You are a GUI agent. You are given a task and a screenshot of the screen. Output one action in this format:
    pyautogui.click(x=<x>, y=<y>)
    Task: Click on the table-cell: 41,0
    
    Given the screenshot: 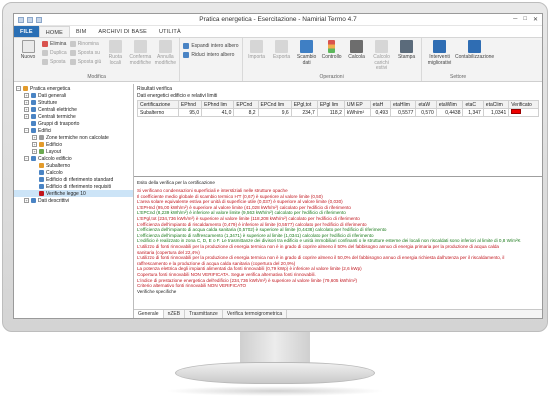 What is the action you would take?
    pyautogui.click(x=218, y=112)
    